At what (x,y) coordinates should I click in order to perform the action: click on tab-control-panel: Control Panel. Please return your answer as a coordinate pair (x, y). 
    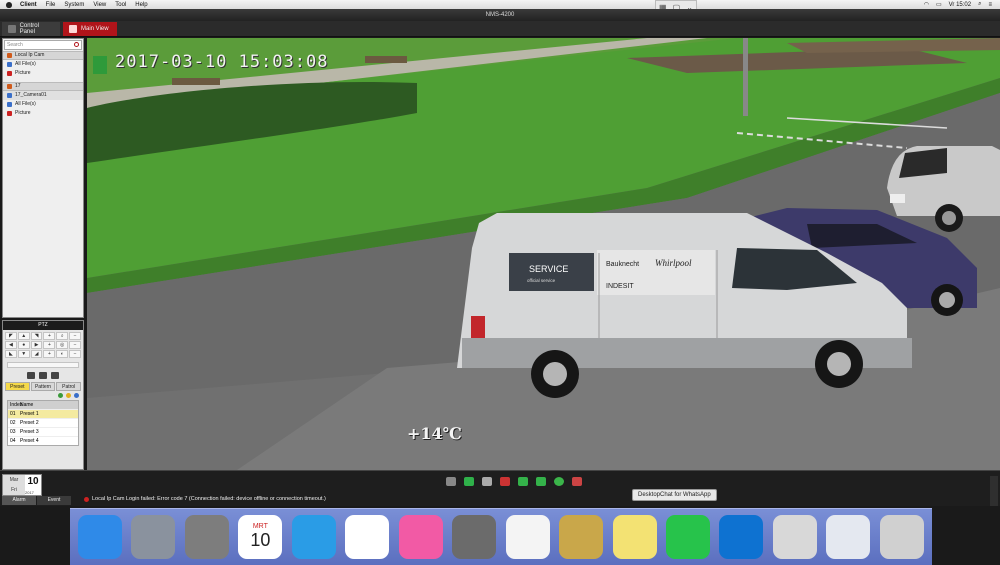
    Looking at the image, I should click on (31, 29).